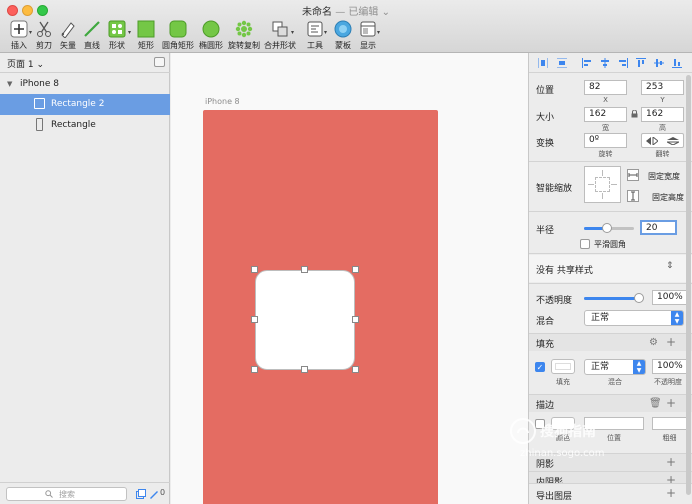  Describe the element at coordinates (633, 175) in the screenshot. I see `fix-width-icon` at that location.